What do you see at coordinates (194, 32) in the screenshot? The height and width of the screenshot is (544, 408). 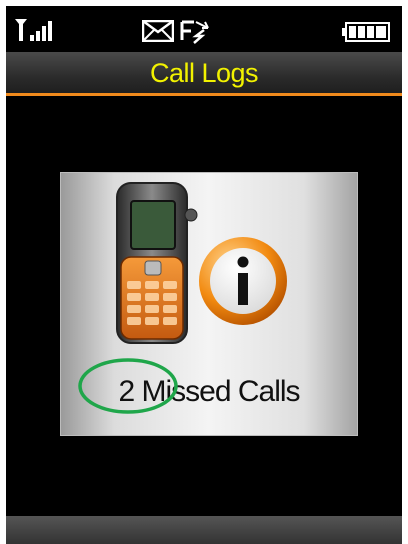 I see `call-forward-icon` at bounding box center [194, 32].